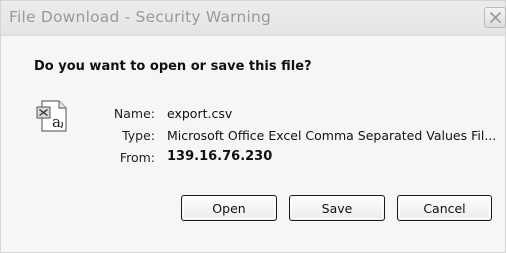 The width and height of the screenshot is (506, 253). I want to click on window-title: File Download - Security Warning, so click(140, 17).